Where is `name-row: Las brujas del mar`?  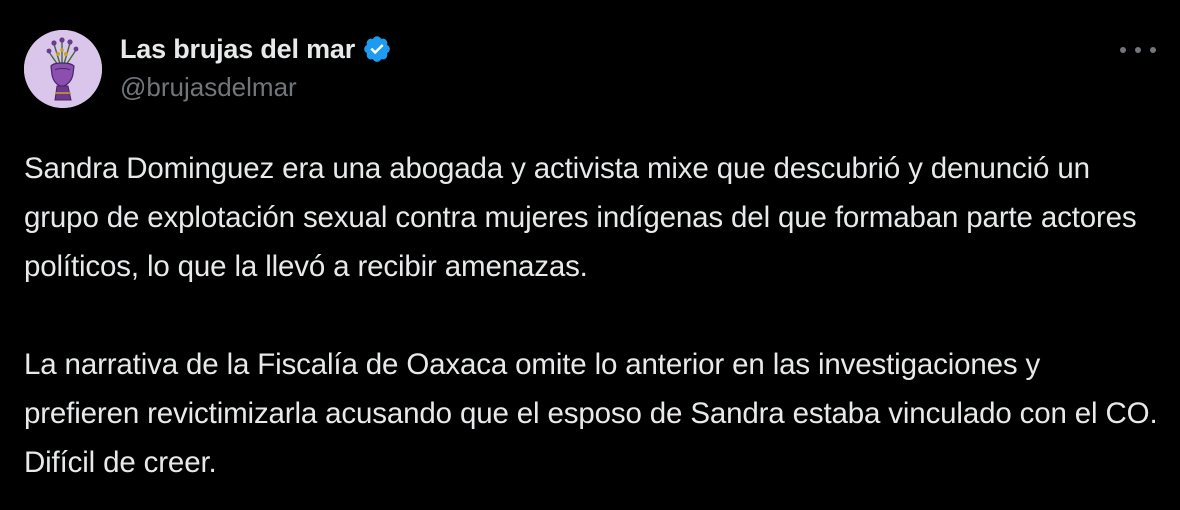
name-row: Las brujas del mar is located at coordinates (256, 49).